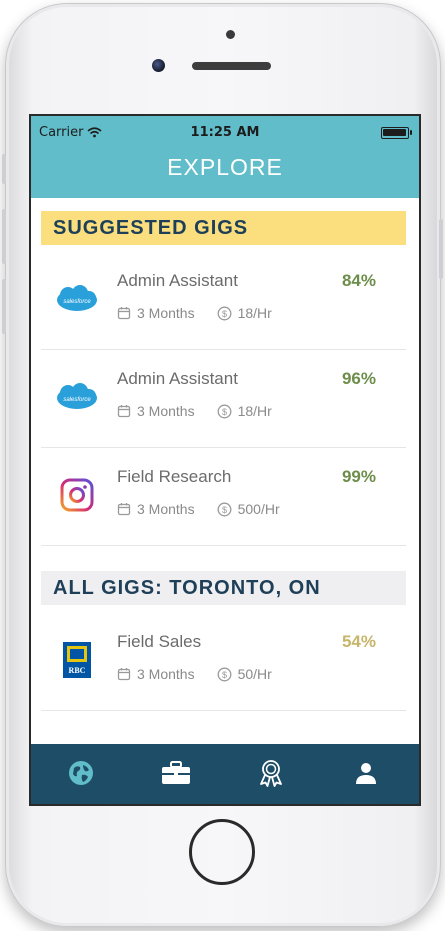 This screenshot has height=931, width=445. Describe the element at coordinates (258, 509) in the screenshot. I see `gig-rate: 500/Hr` at that location.